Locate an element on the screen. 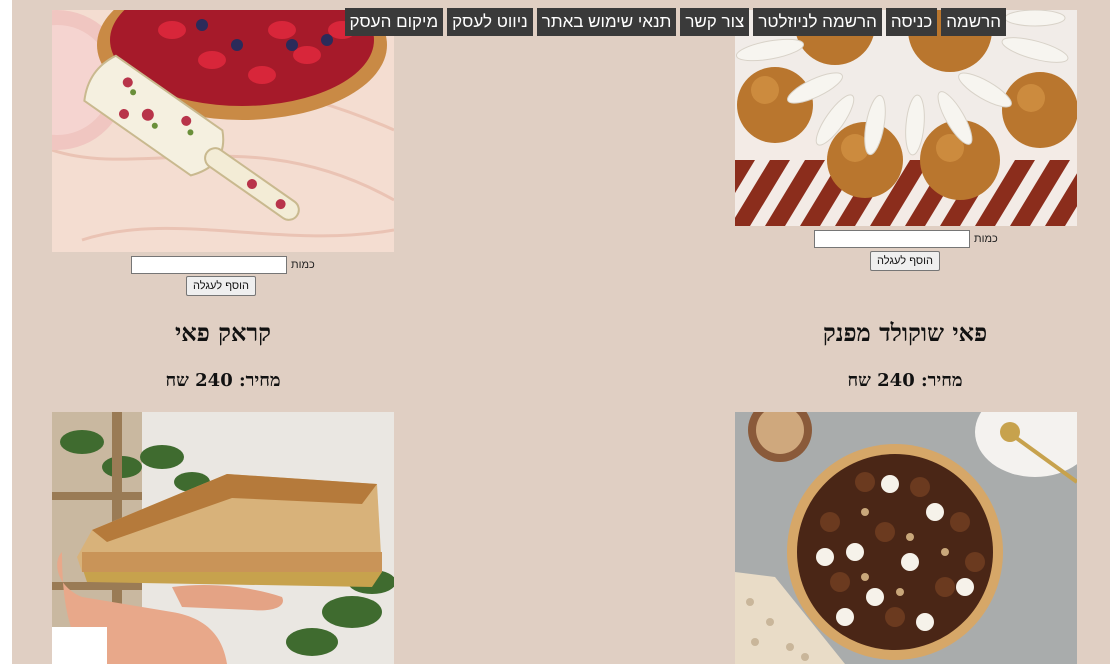 The image size is (1110, 664). product-price-crack-pie: מחיר: 240 שח is located at coordinates (223, 380).